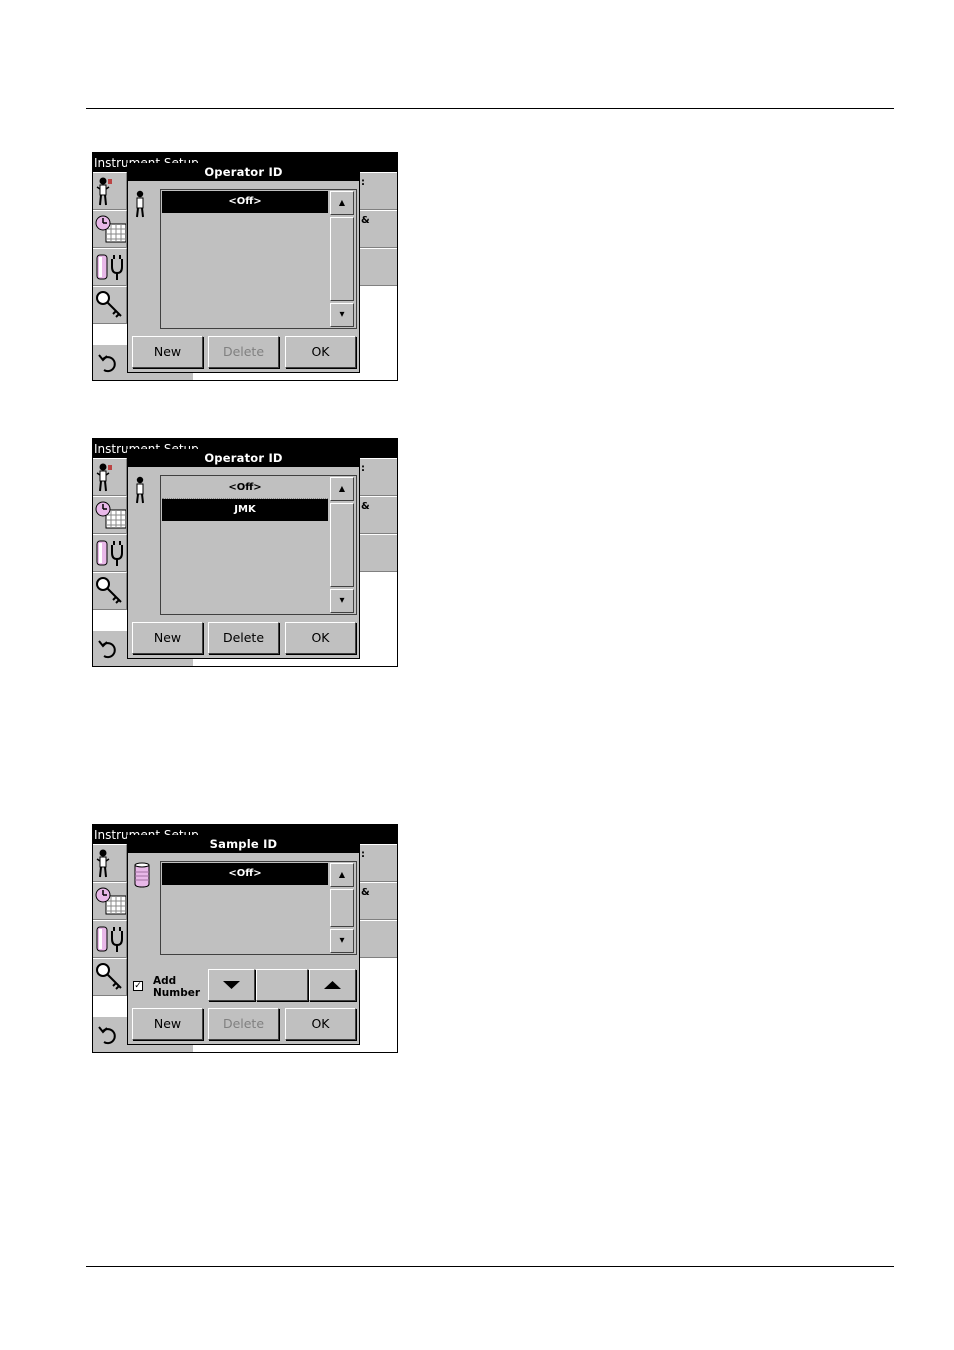 This screenshot has width=954, height=1350. What do you see at coordinates (490, 1266) in the screenshot?
I see `footer-rule` at bounding box center [490, 1266].